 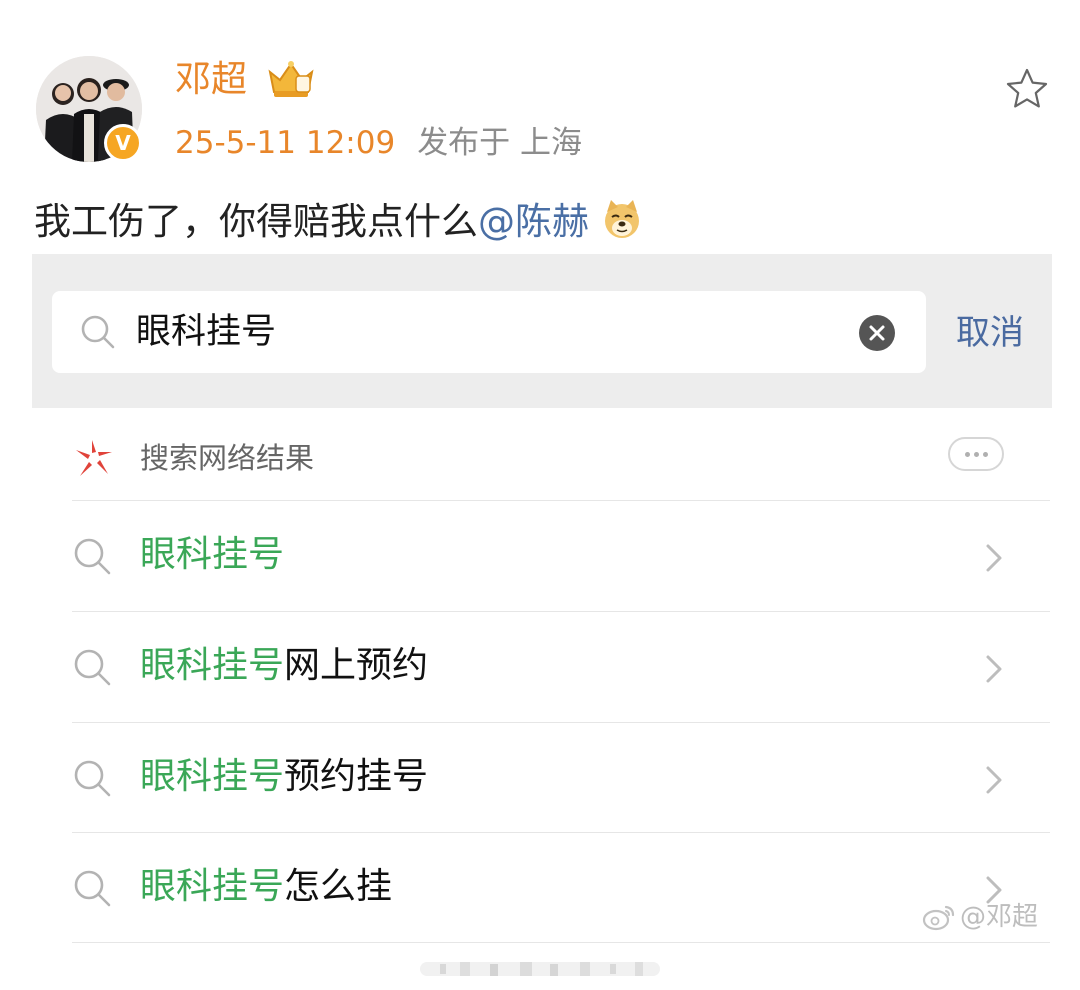 What do you see at coordinates (500, 143) in the screenshot?
I see `post-location: 发布于 上海` at bounding box center [500, 143].